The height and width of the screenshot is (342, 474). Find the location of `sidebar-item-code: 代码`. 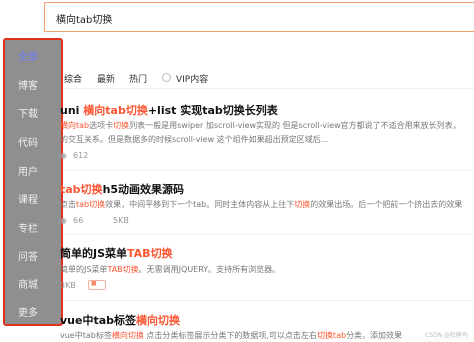

sidebar-item-code: 代码 is located at coordinates (33, 141).